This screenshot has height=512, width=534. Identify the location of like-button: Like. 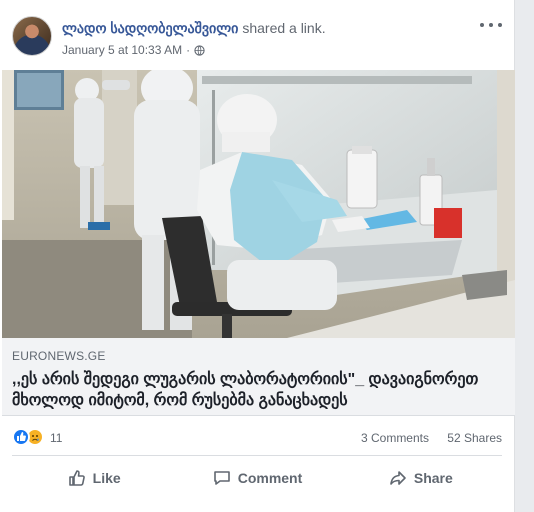
(93, 478).